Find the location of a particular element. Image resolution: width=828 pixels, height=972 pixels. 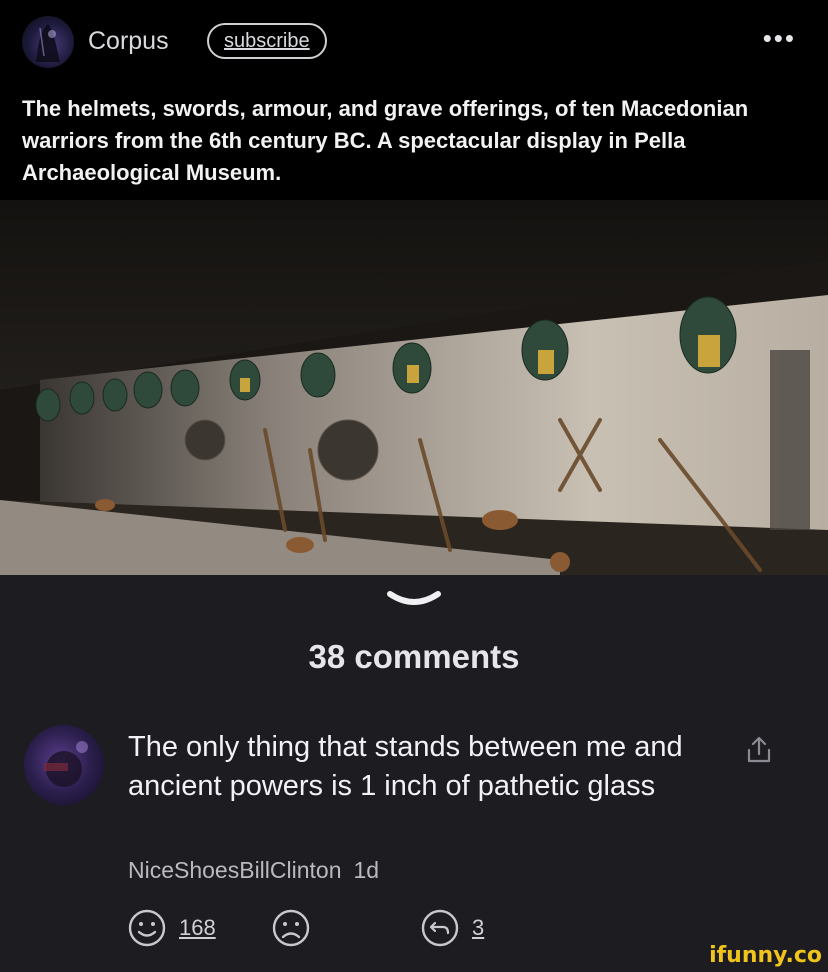

channel-name: Corpus is located at coordinates (128, 41).